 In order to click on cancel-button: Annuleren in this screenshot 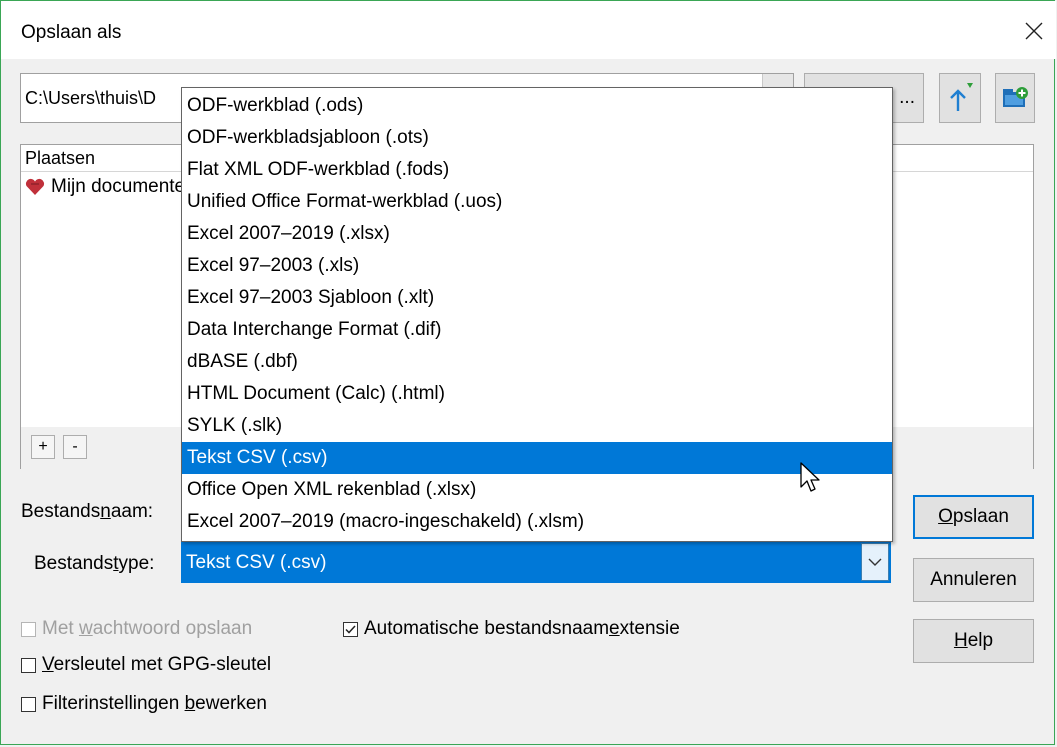, I will do `click(973, 580)`.